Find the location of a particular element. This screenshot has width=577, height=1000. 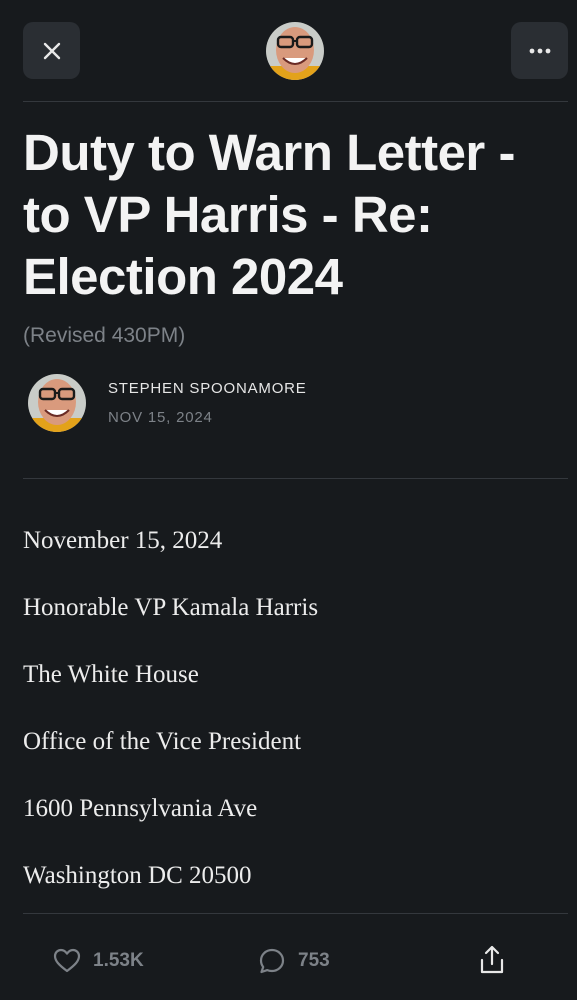

body-line-recipient: Honorable VP Kamala Harris is located at coordinates (171, 607).